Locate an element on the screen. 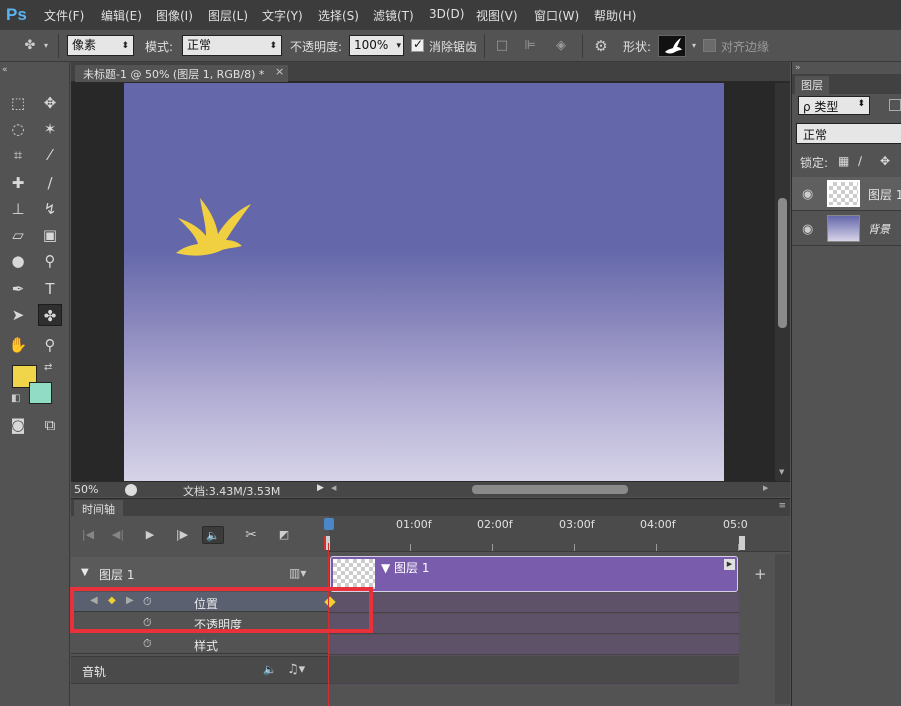 The width and height of the screenshot is (901, 706). history-brush-icon: ↯ is located at coordinates (50, 209).